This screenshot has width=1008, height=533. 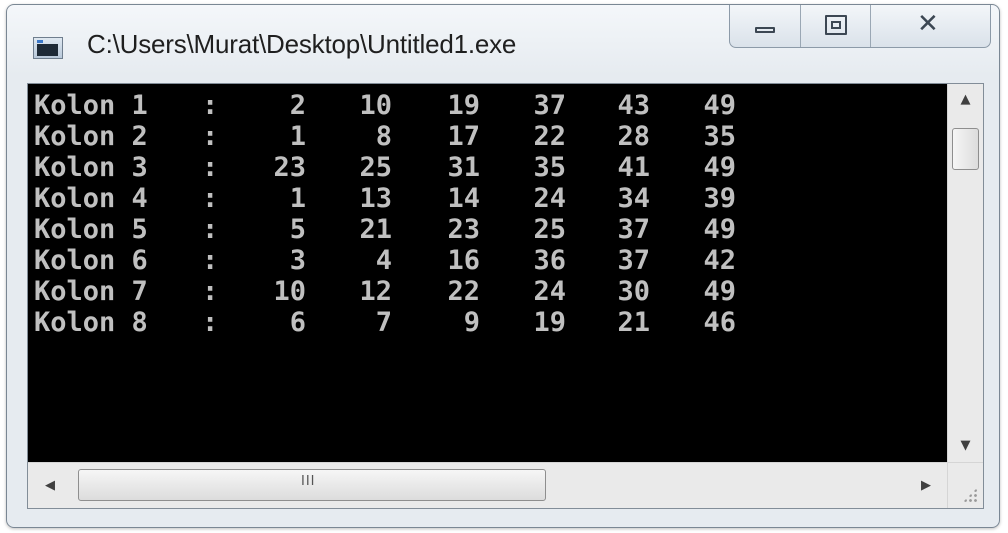 What do you see at coordinates (302, 44) in the screenshot?
I see `window-title: C:\Users\Murat\Desktop\Untitled1.exe` at bounding box center [302, 44].